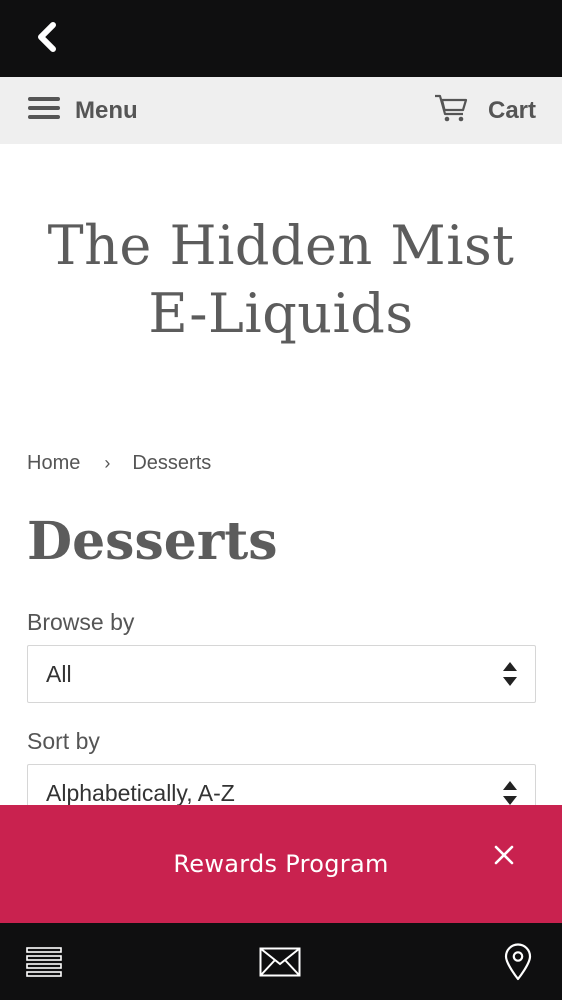 The height and width of the screenshot is (1000, 562). Describe the element at coordinates (281, 674) in the screenshot. I see `browse-by-select: All` at that location.